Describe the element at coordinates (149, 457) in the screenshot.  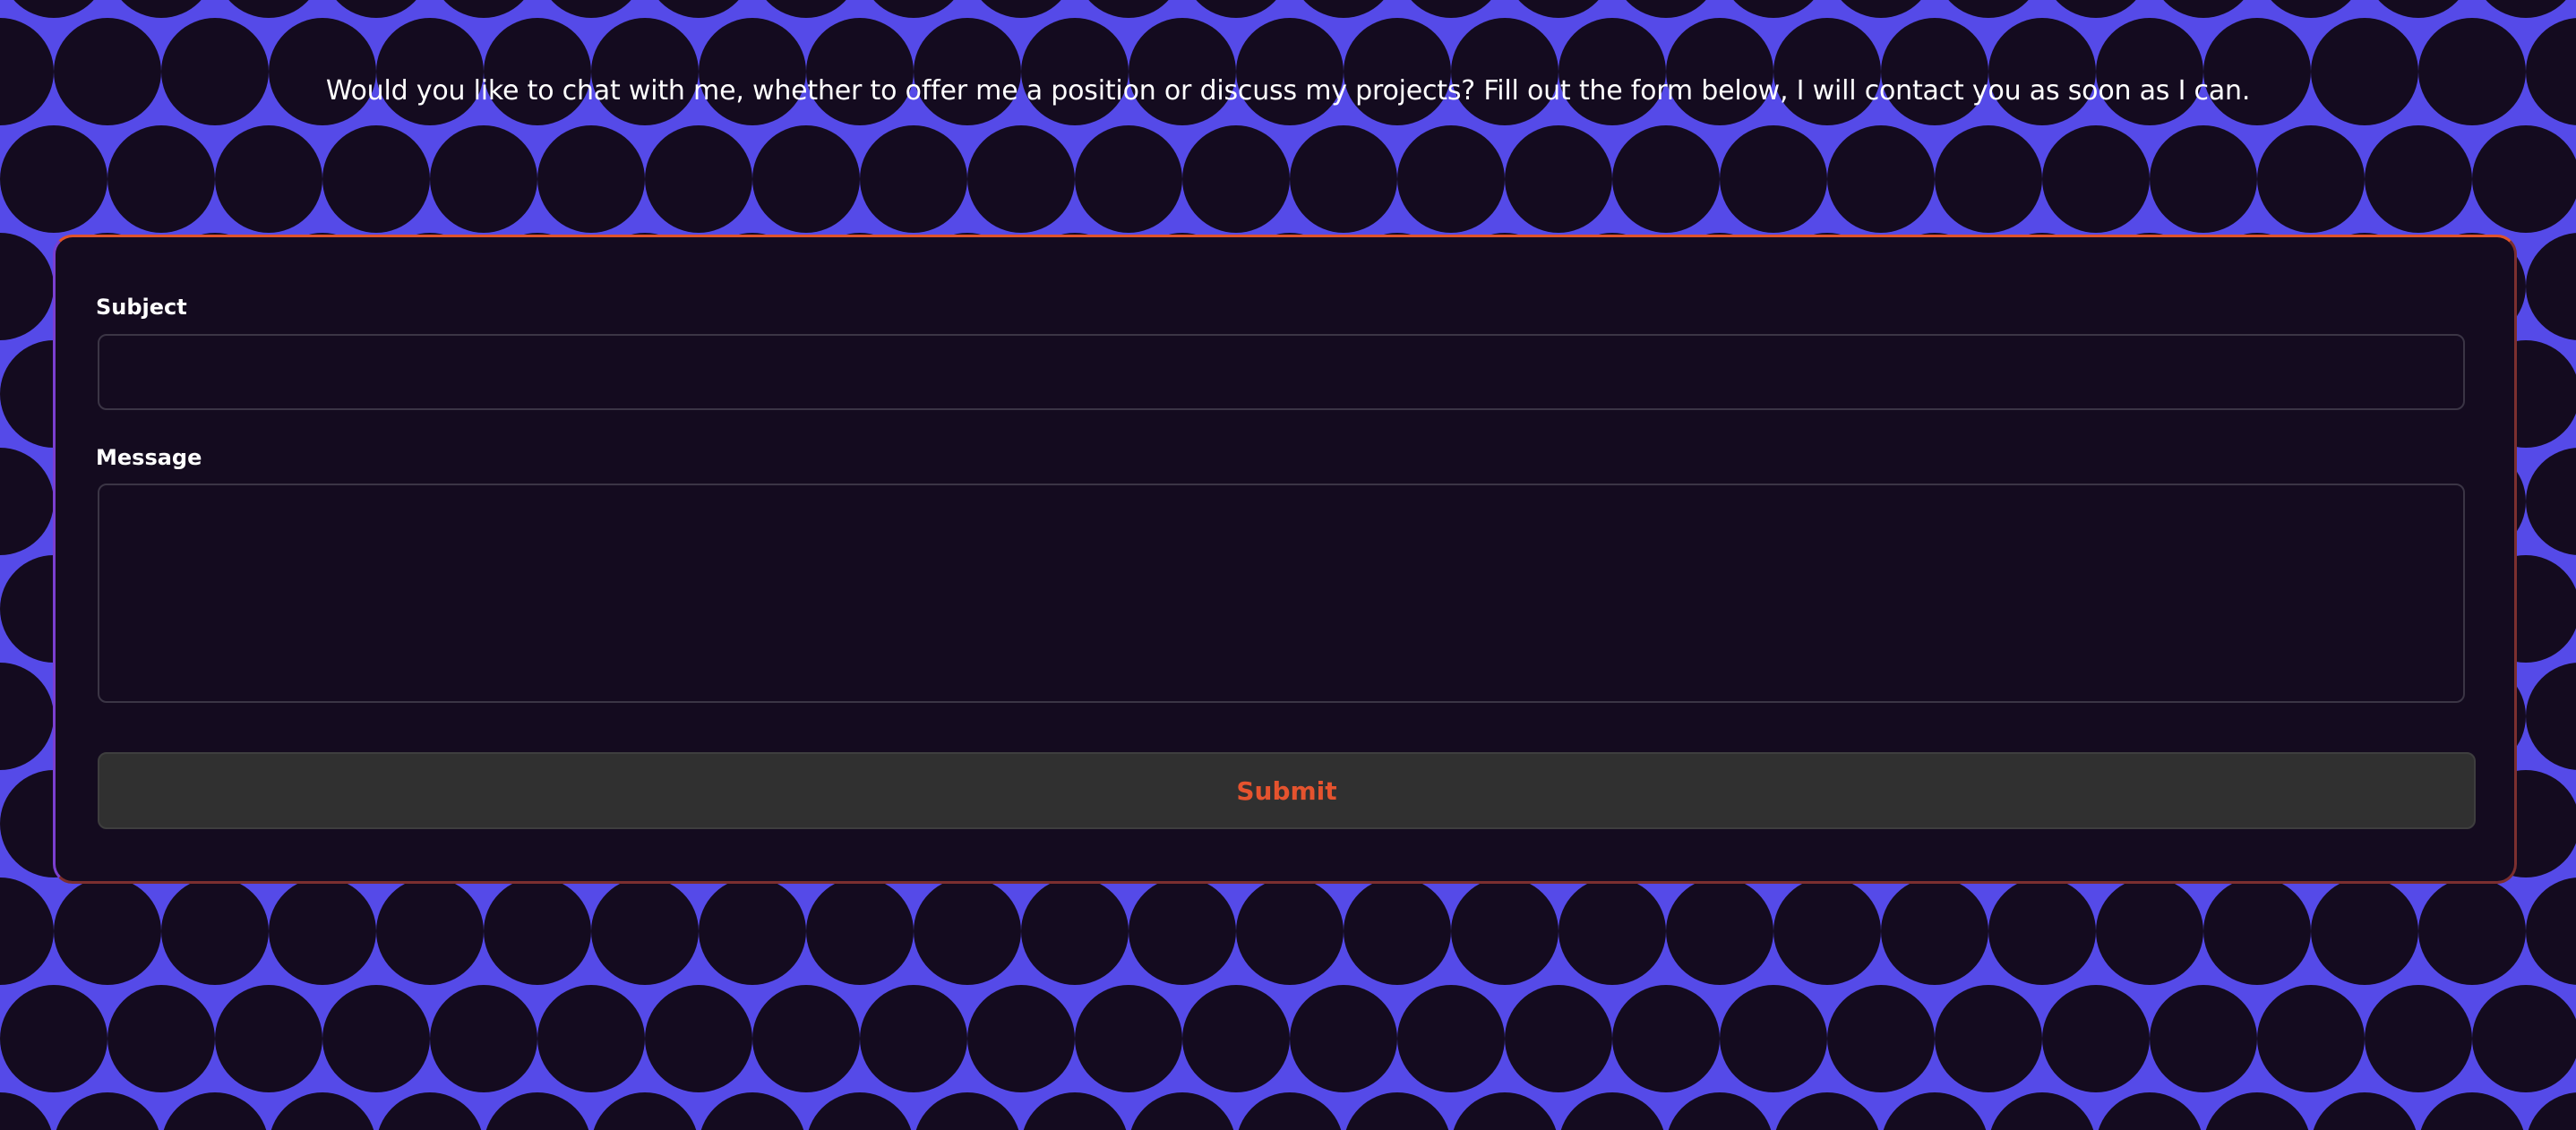
I see `message-label: Message` at that location.